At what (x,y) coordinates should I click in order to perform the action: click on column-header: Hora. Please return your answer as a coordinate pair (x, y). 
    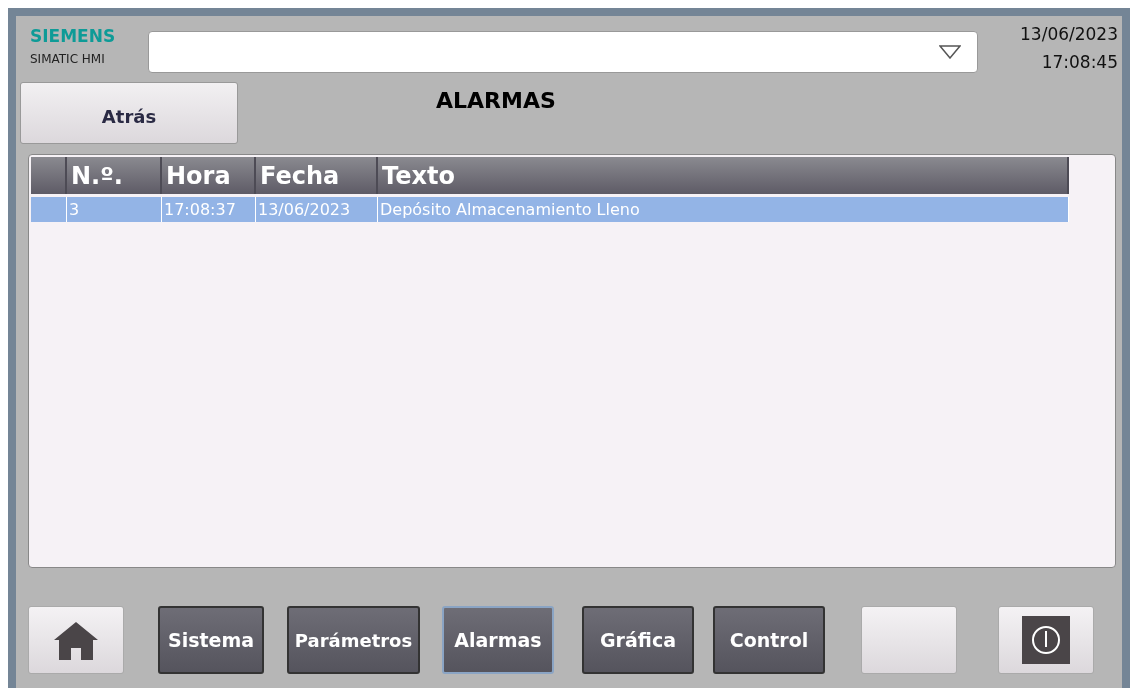
    Looking at the image, I should click on (209, 175).